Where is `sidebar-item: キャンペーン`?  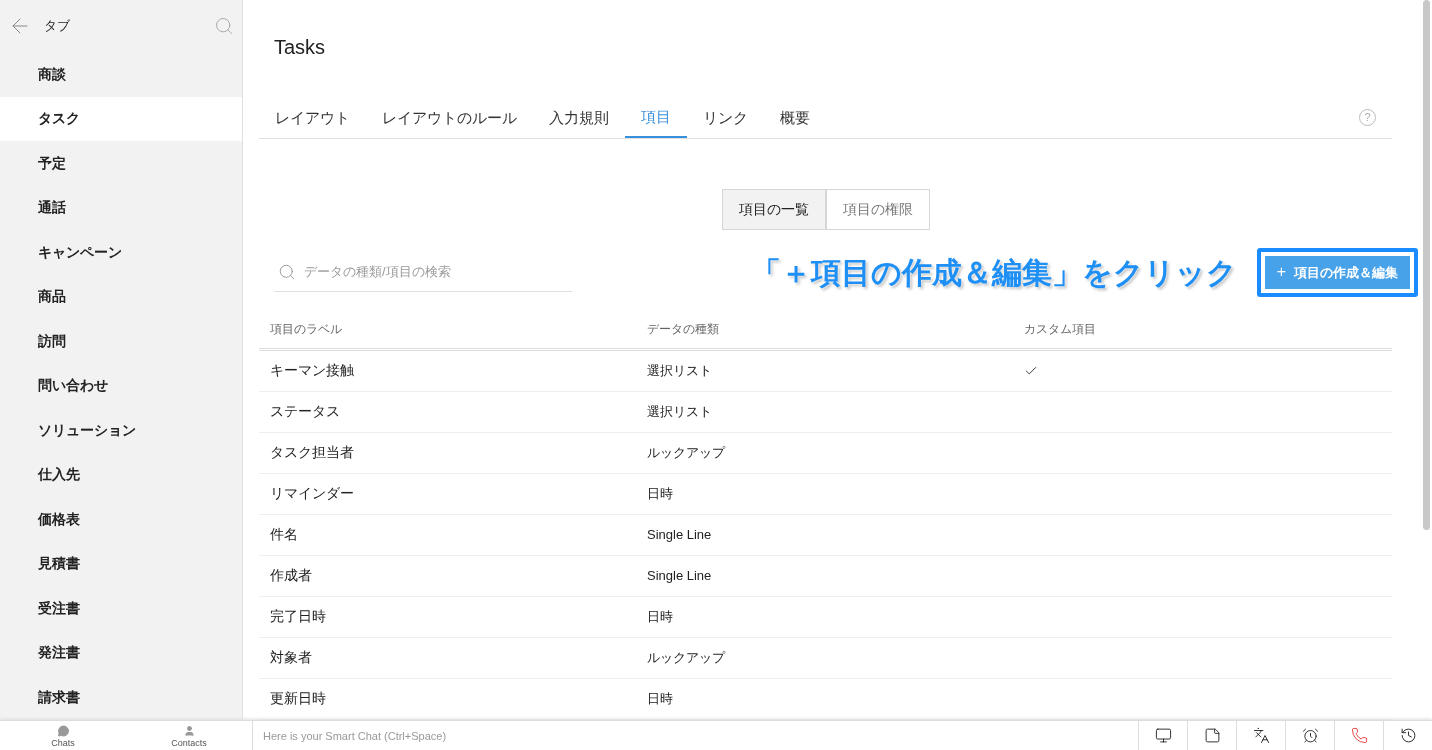
sidebar-item: キャンペーン is located at coordinates (121, 252).